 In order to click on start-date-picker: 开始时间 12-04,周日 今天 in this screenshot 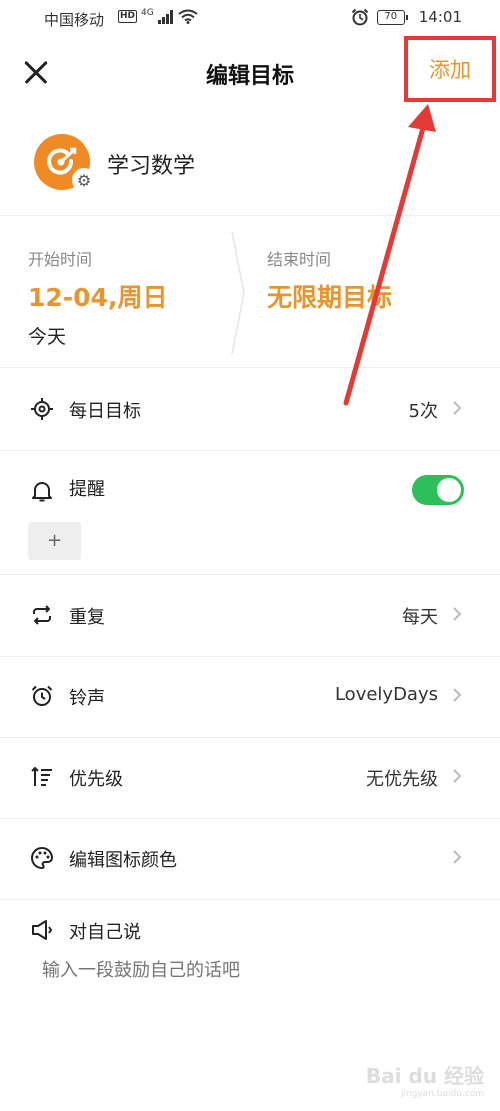, I will do `click(97, 297)`.